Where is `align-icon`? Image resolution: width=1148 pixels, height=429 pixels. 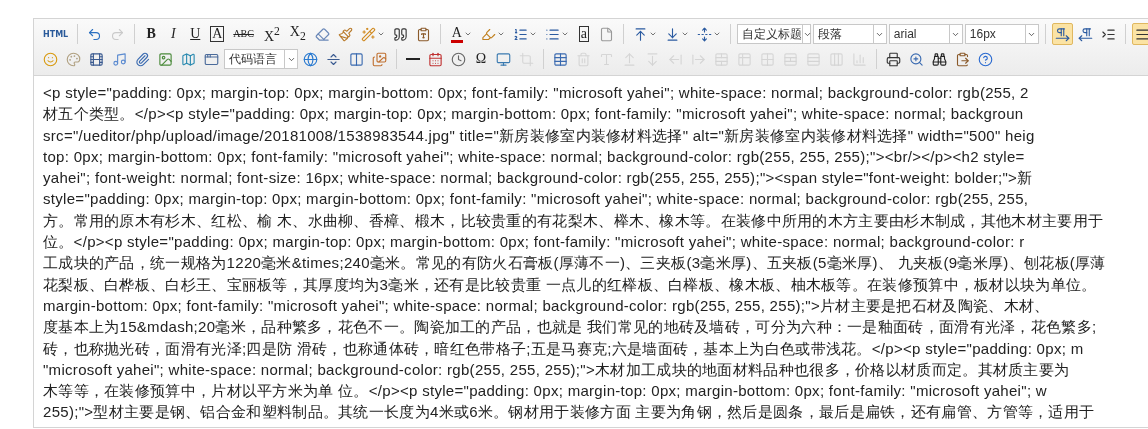
align-icon is located at coordinates (1141, 34).